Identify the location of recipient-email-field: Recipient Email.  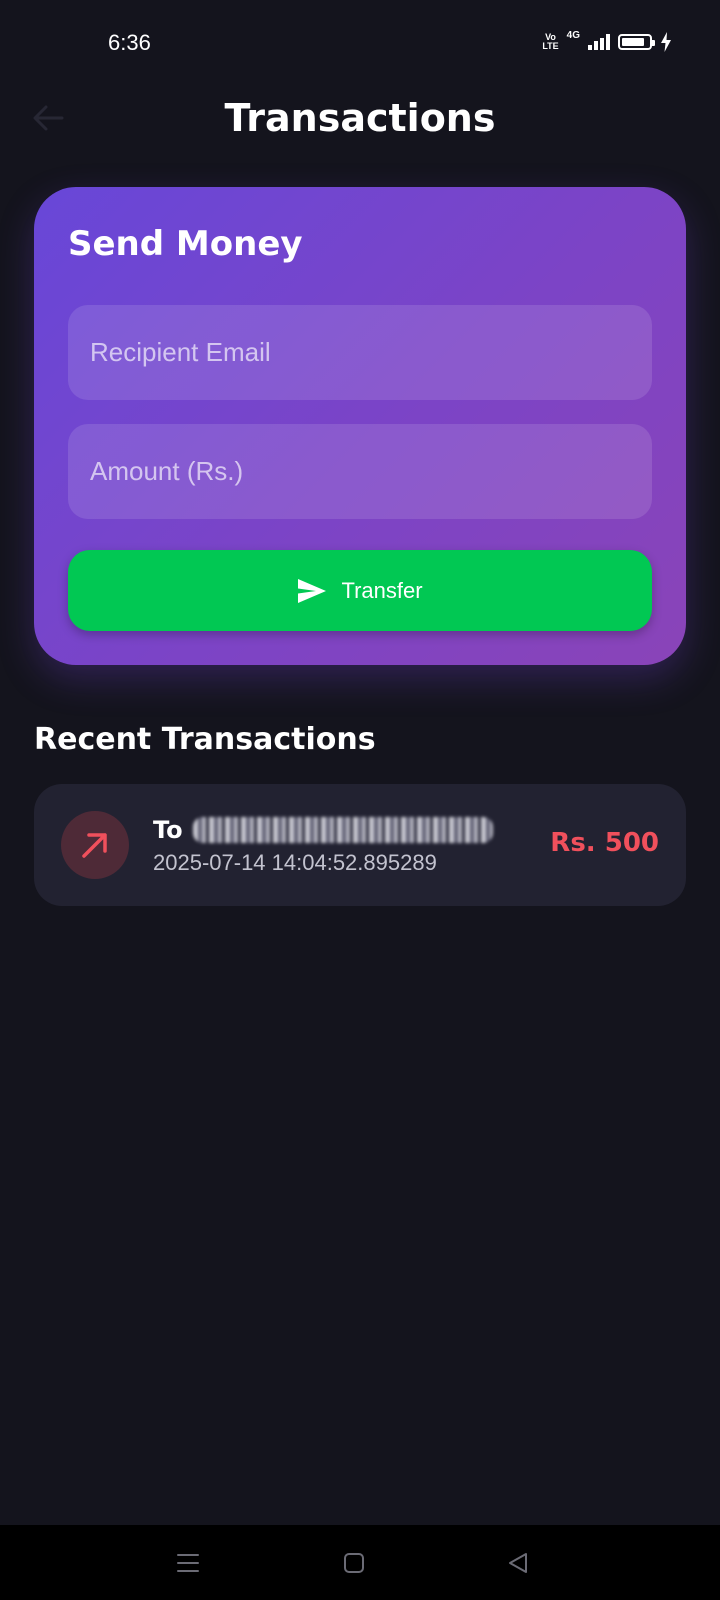
(360, 352).